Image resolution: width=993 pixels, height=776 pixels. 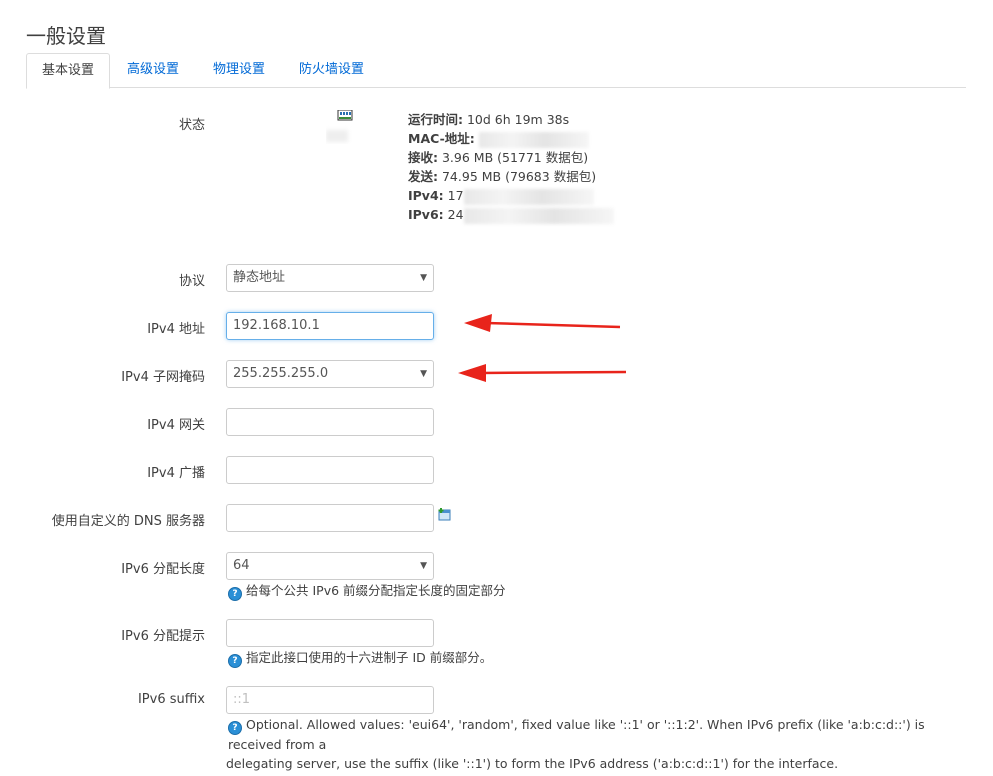 I want to click on dns-input, so click(x=330, y=518).